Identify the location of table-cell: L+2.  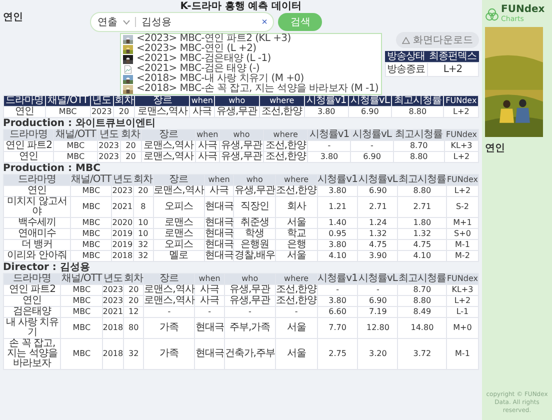
(452, 69).